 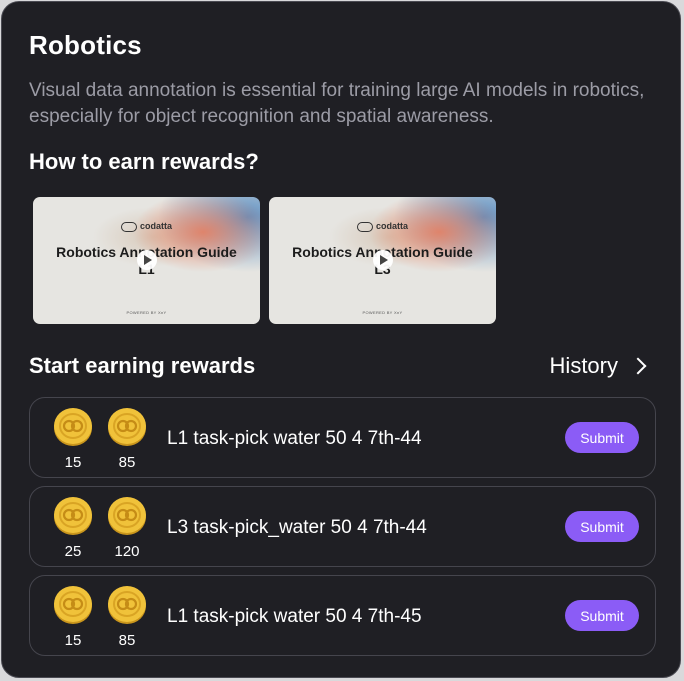 What do you see at coordinates (73, 551) in the screenshot?
I see `reward-amount: 25` at bounding box center [73, 551].